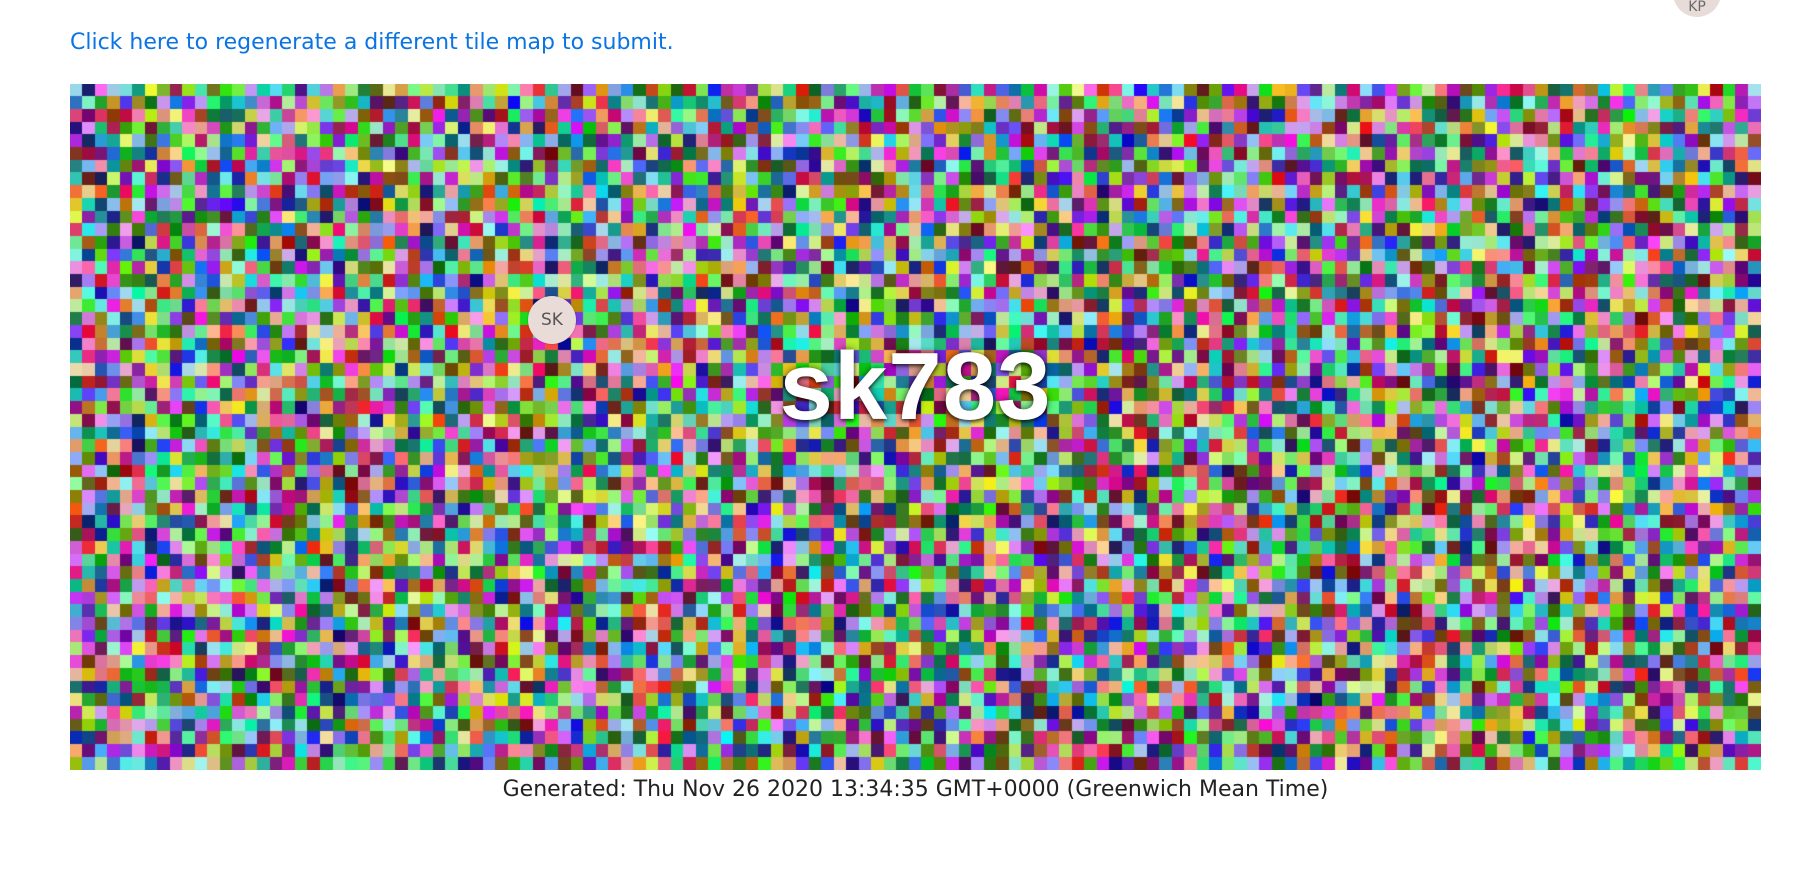  I want to click on tile-map-avatar: SK, so click(552, 320).